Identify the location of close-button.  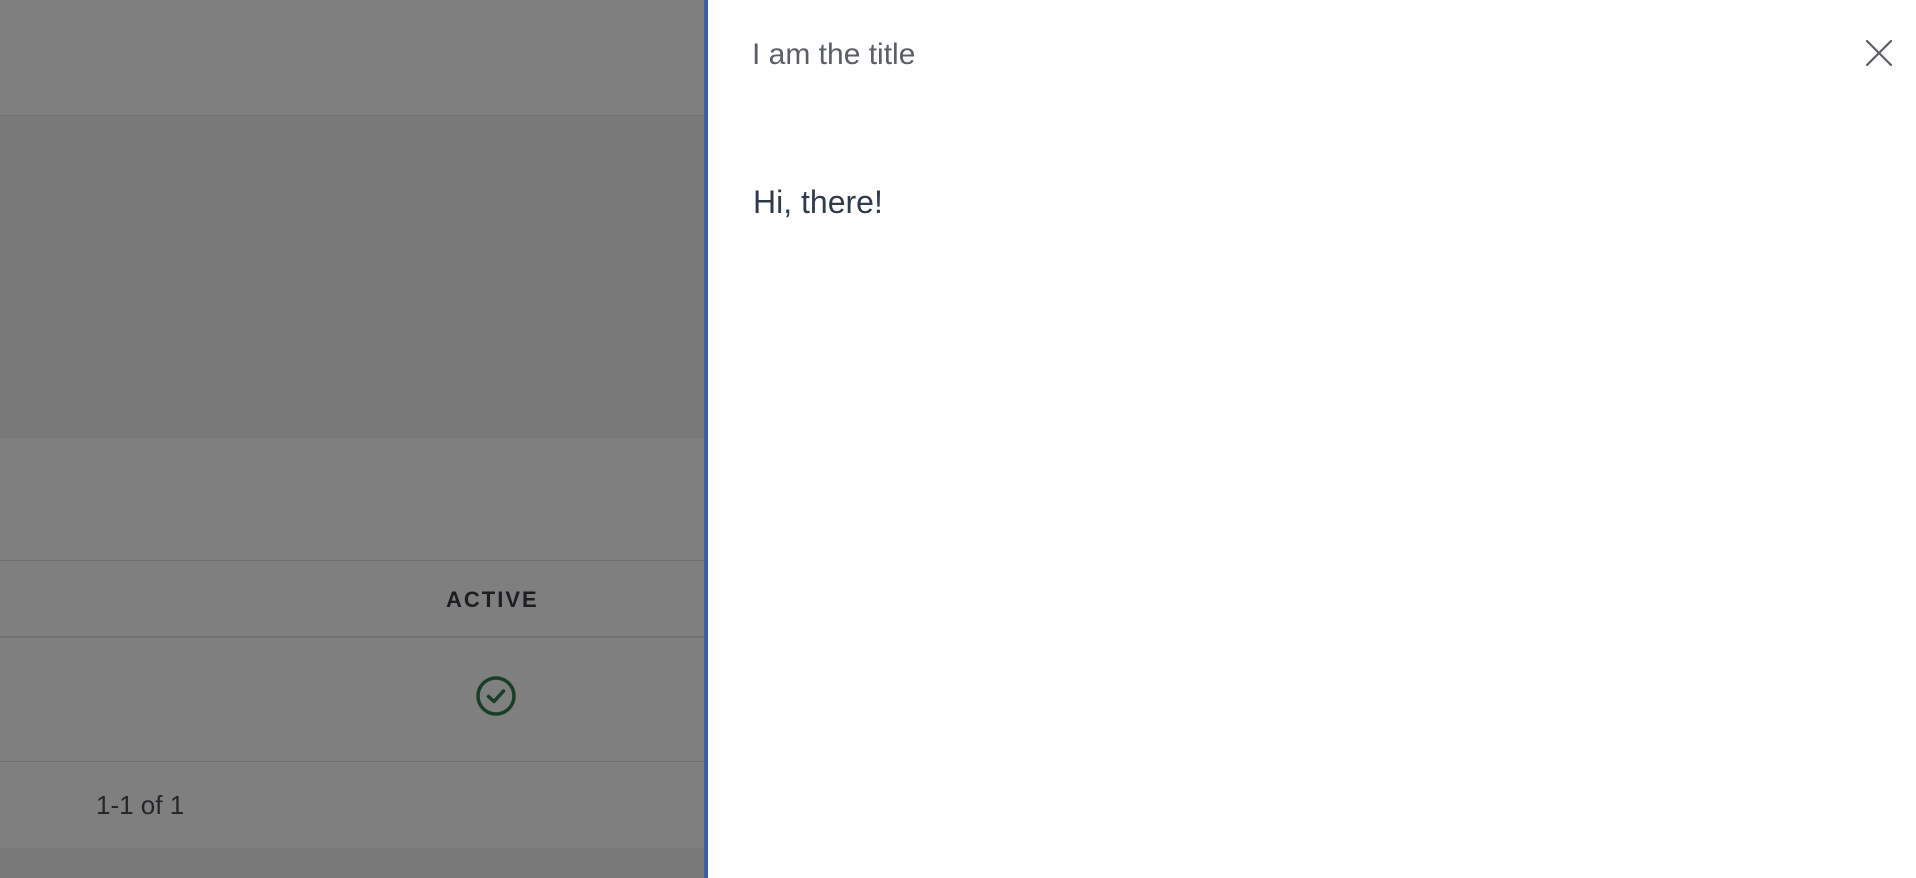
(1879, 53).